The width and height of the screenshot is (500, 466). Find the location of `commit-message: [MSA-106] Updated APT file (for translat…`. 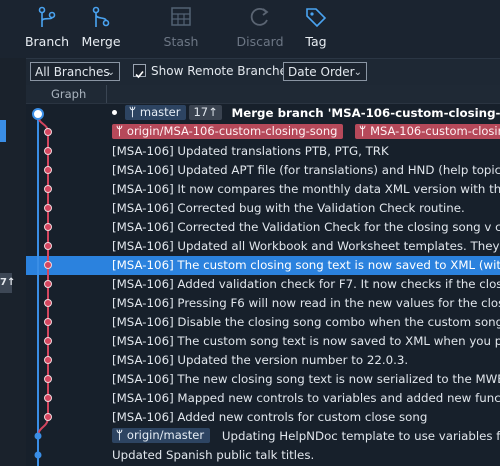

commit-message: [MSA-106] Updated APT file (for translat… is located at coordinates (306, 170).